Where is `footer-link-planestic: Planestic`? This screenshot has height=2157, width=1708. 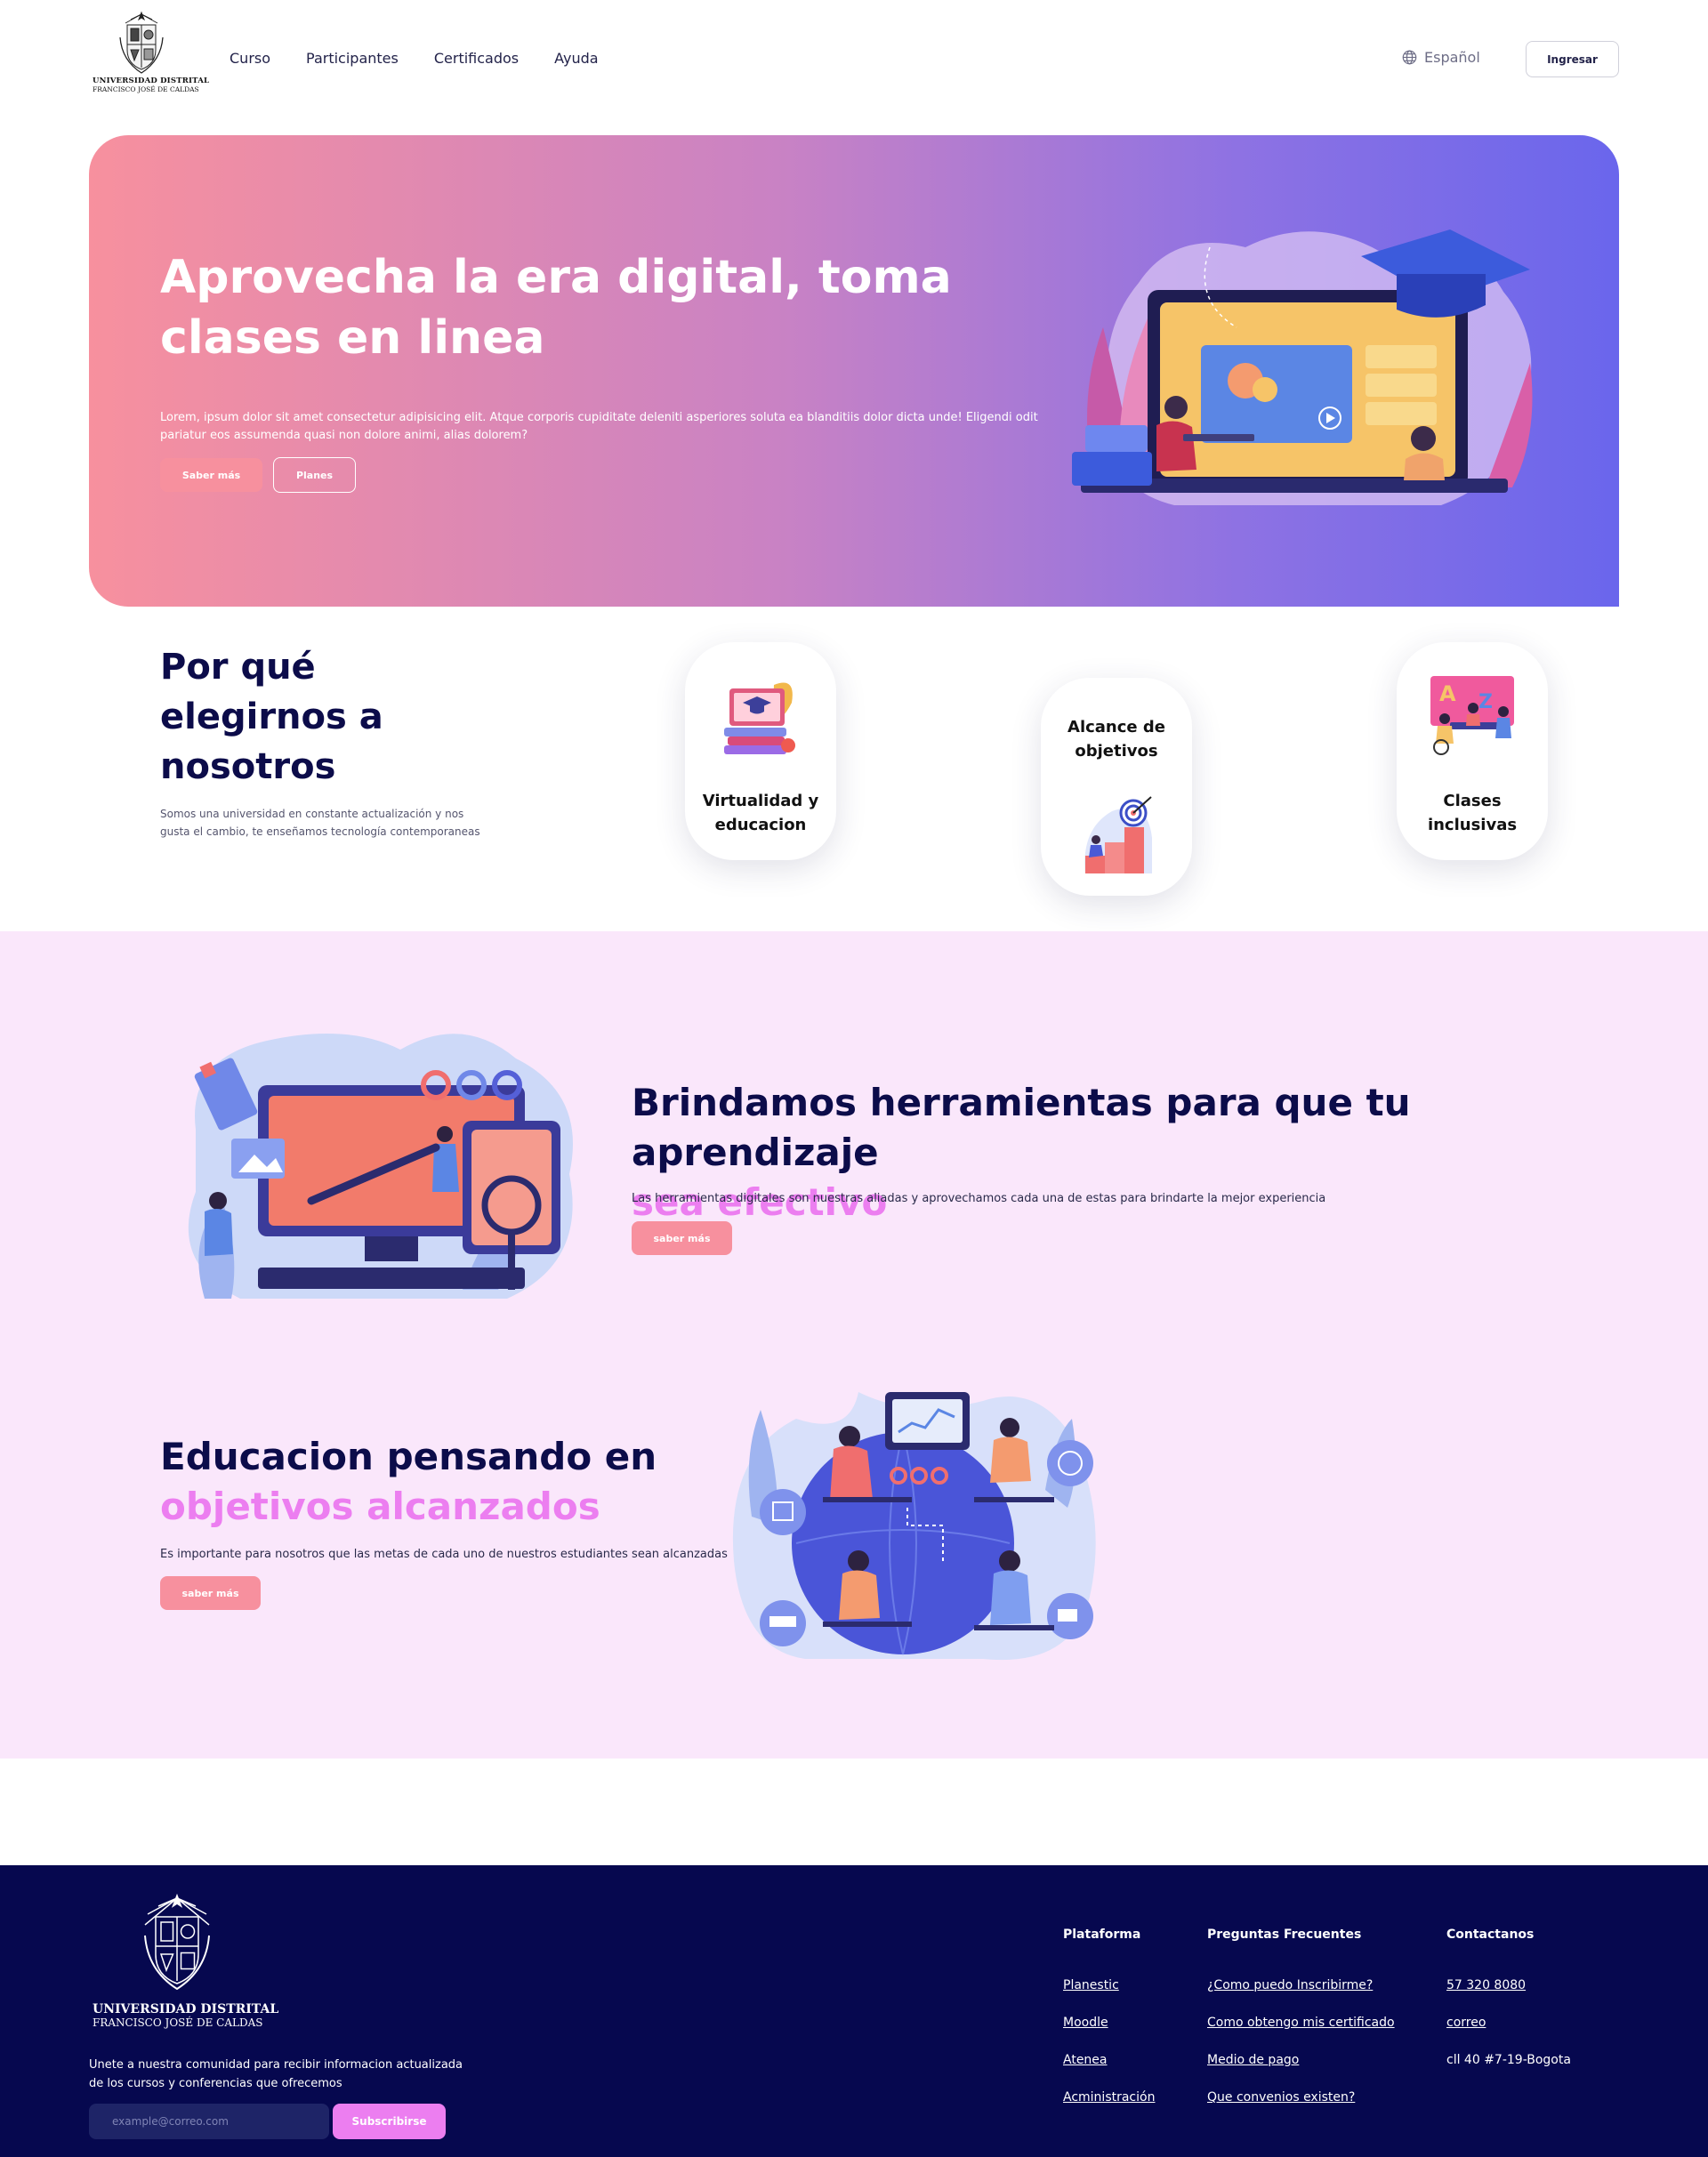 footer-link-planestic: Planestic is located at coordinates (1109, 1985).